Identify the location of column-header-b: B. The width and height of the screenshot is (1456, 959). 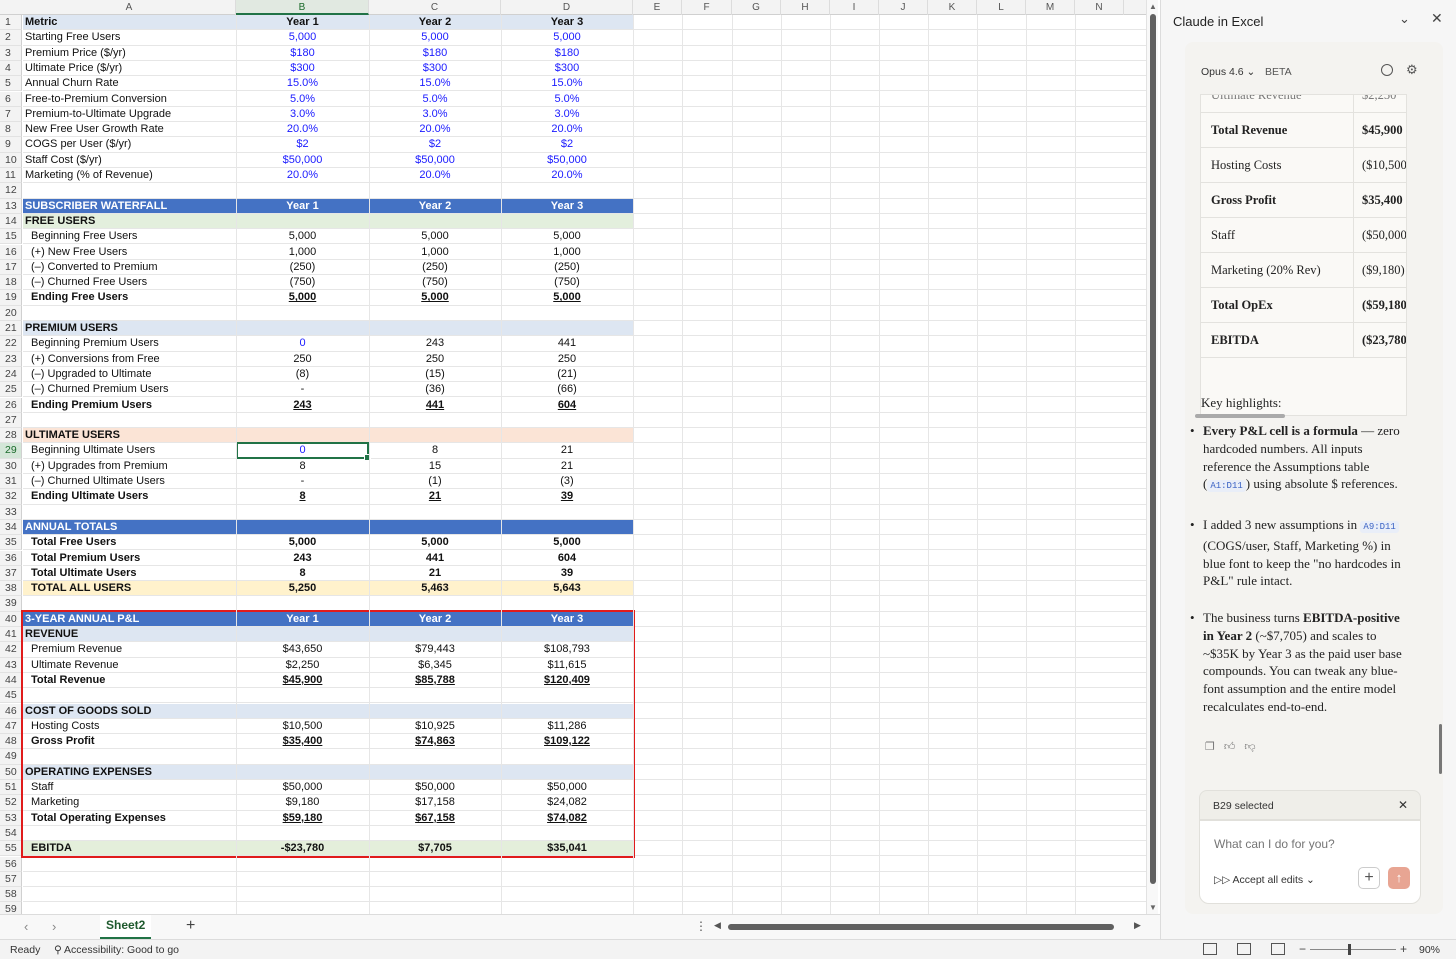
(302, 7).